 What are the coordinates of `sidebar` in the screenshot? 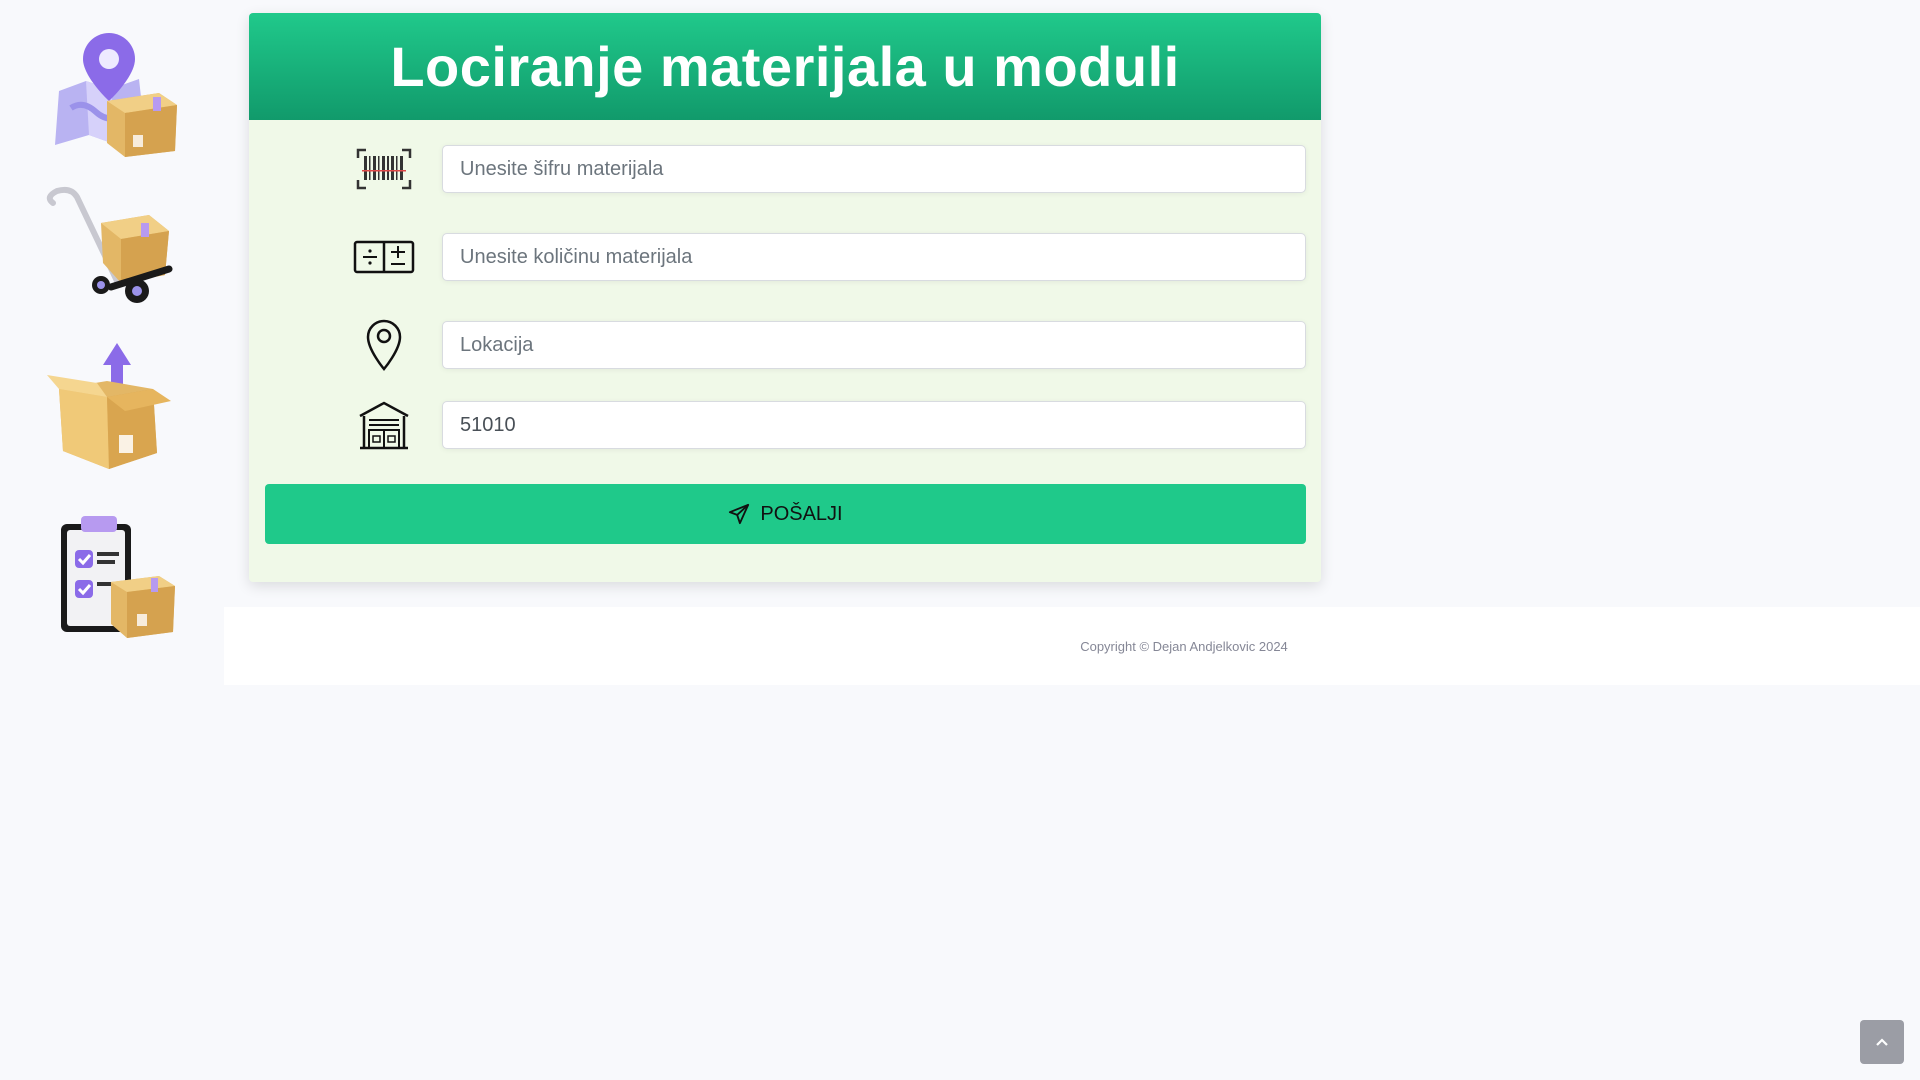 It's located at (112, 342).